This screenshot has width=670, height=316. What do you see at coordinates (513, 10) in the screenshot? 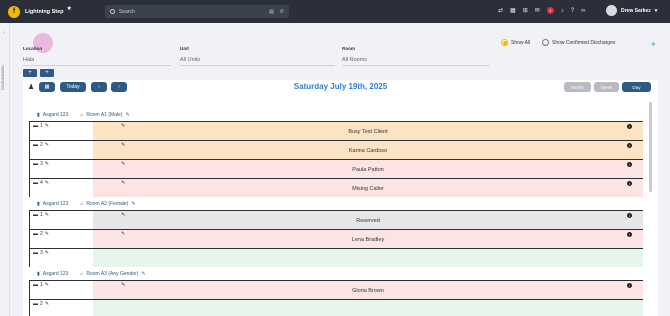
I see `calendar-icon: ▦` at bounding box center [513, 10].